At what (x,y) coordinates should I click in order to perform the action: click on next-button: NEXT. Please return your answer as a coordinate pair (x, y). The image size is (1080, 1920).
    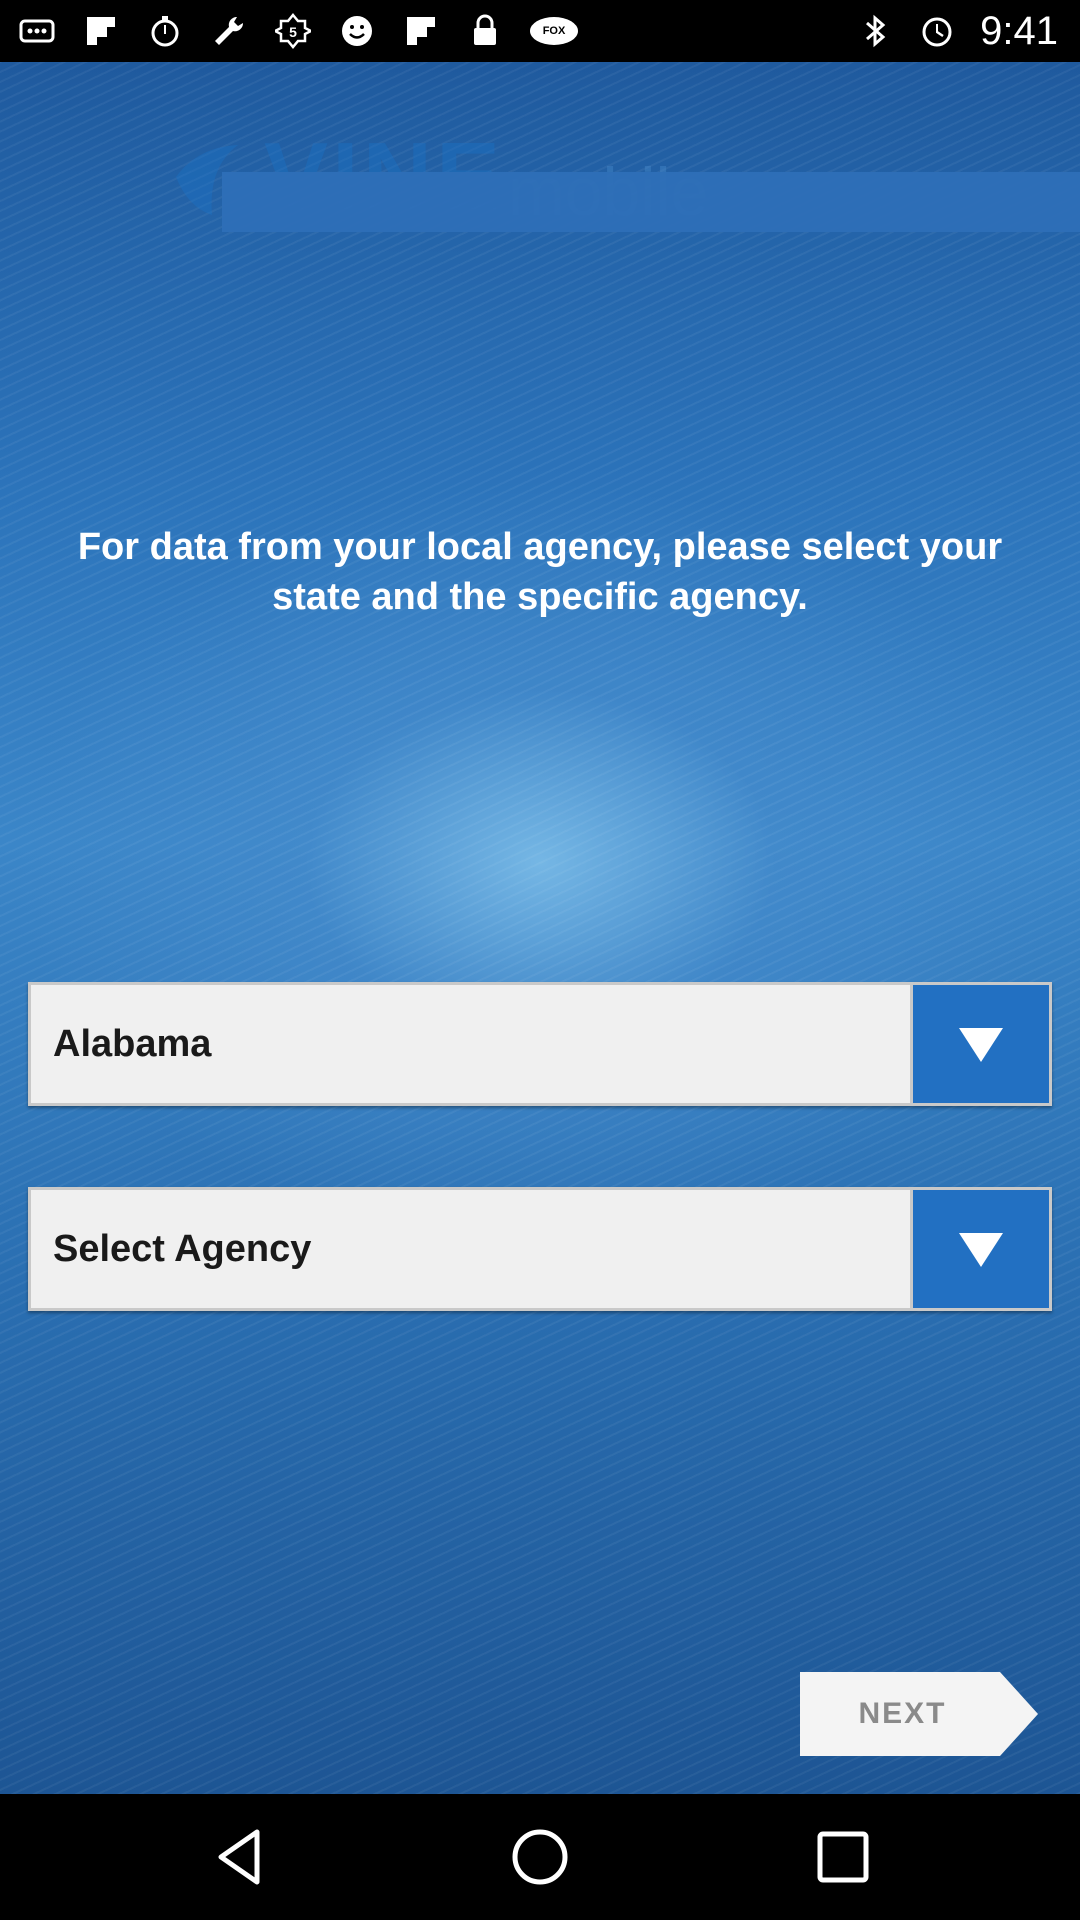
    Looking at the image, I should click on (920, 1714).